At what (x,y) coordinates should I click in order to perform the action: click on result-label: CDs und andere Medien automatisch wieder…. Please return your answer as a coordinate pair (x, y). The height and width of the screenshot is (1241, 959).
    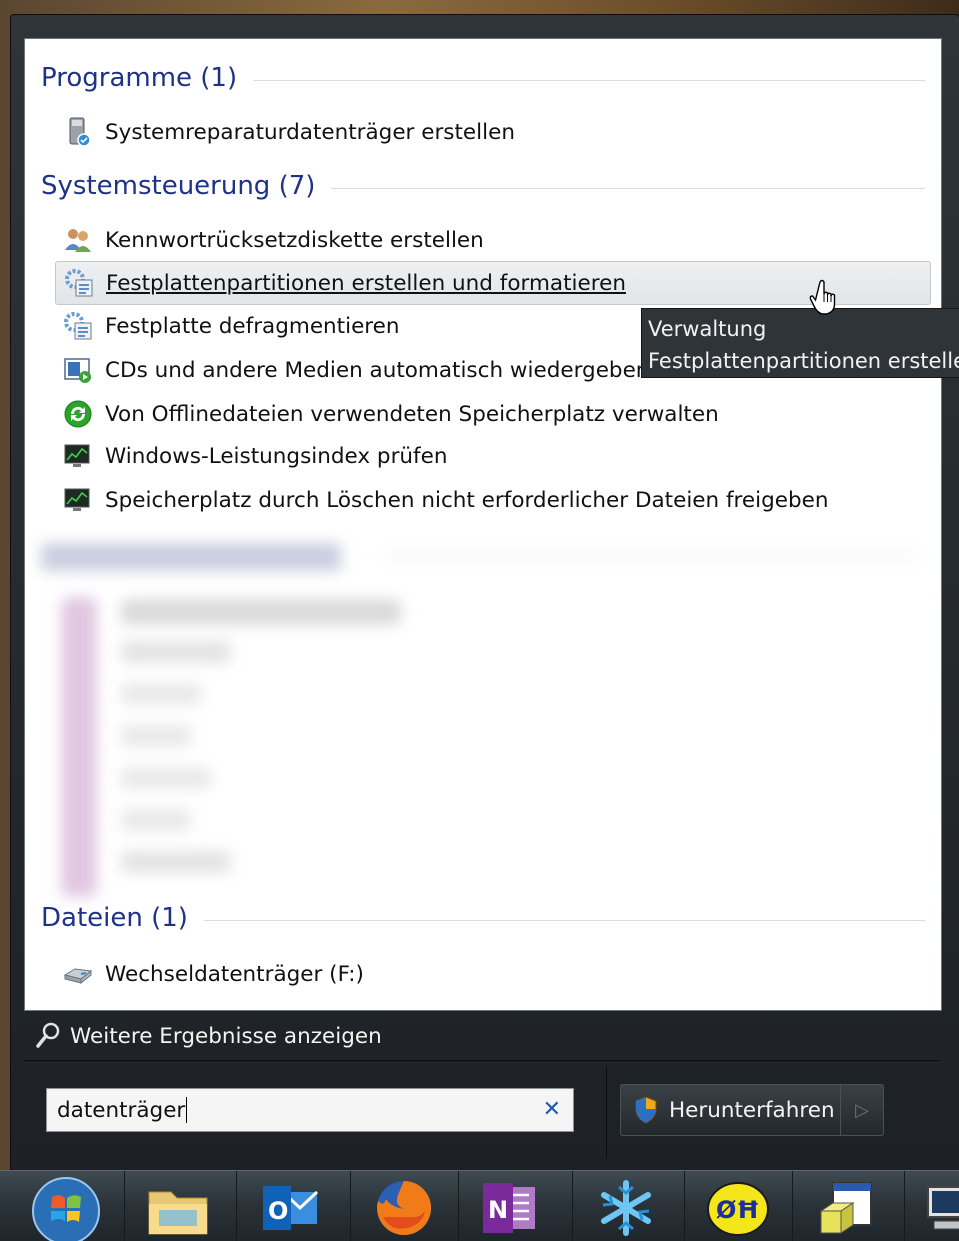
    Looking at the image, I should click on (377, 370).